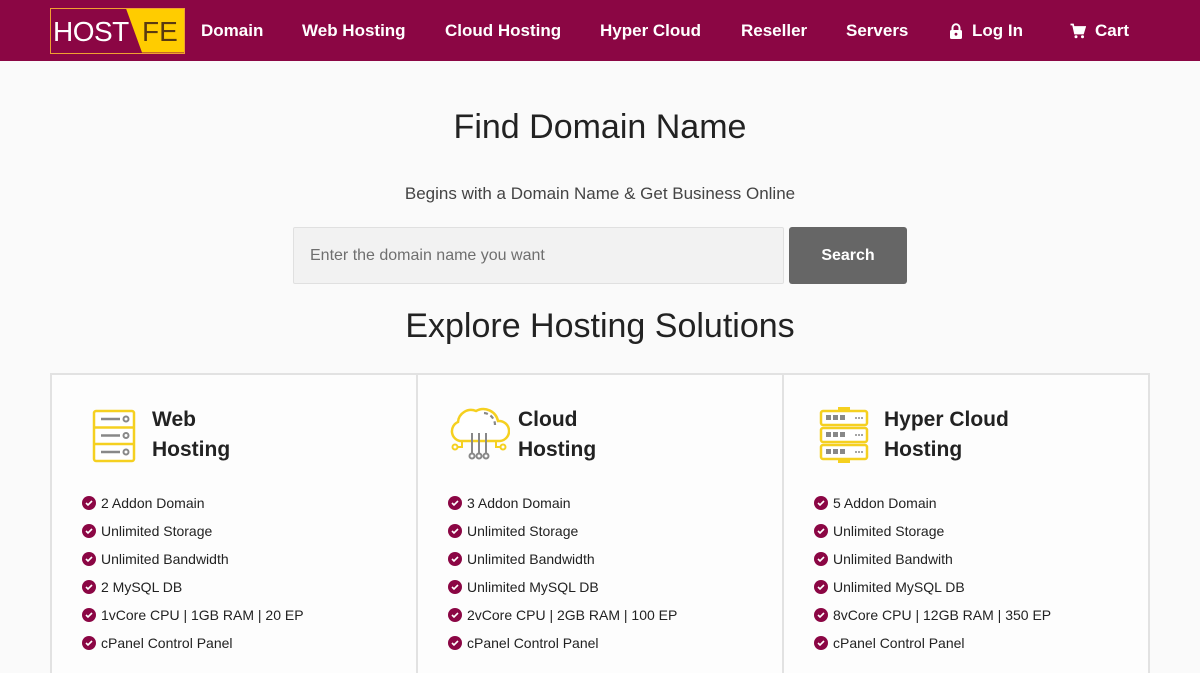 The width and height of the screenshot is (1200, 673). What do you see at coordinates (1112, 30) in the screenshot?
I see `cart-label: Cart` at bounding box center [1112, 30].